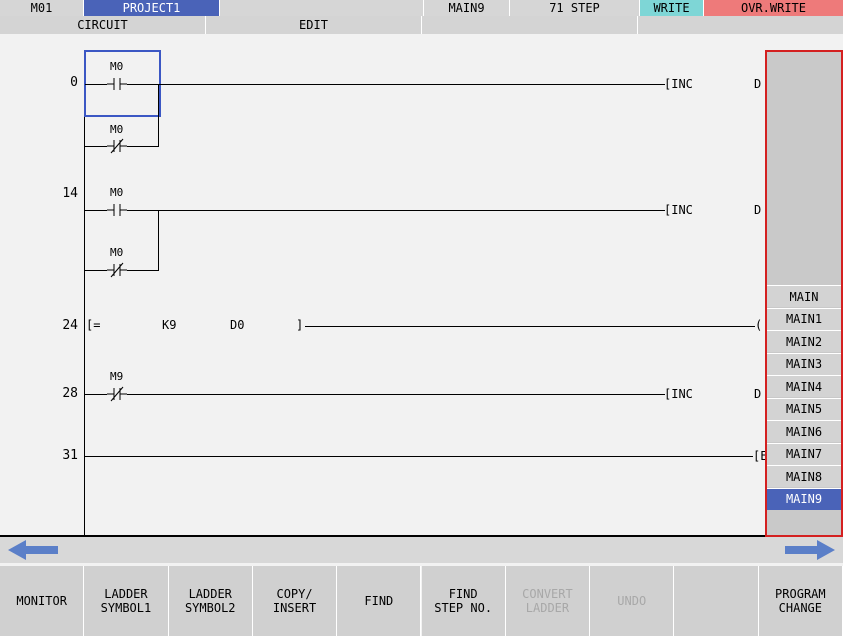 This screenshot has height=636, width=843. What do you see at coordinates (70, 455) in the screenshot?
I see `step-number: 31` at bounding box center [70, 455].